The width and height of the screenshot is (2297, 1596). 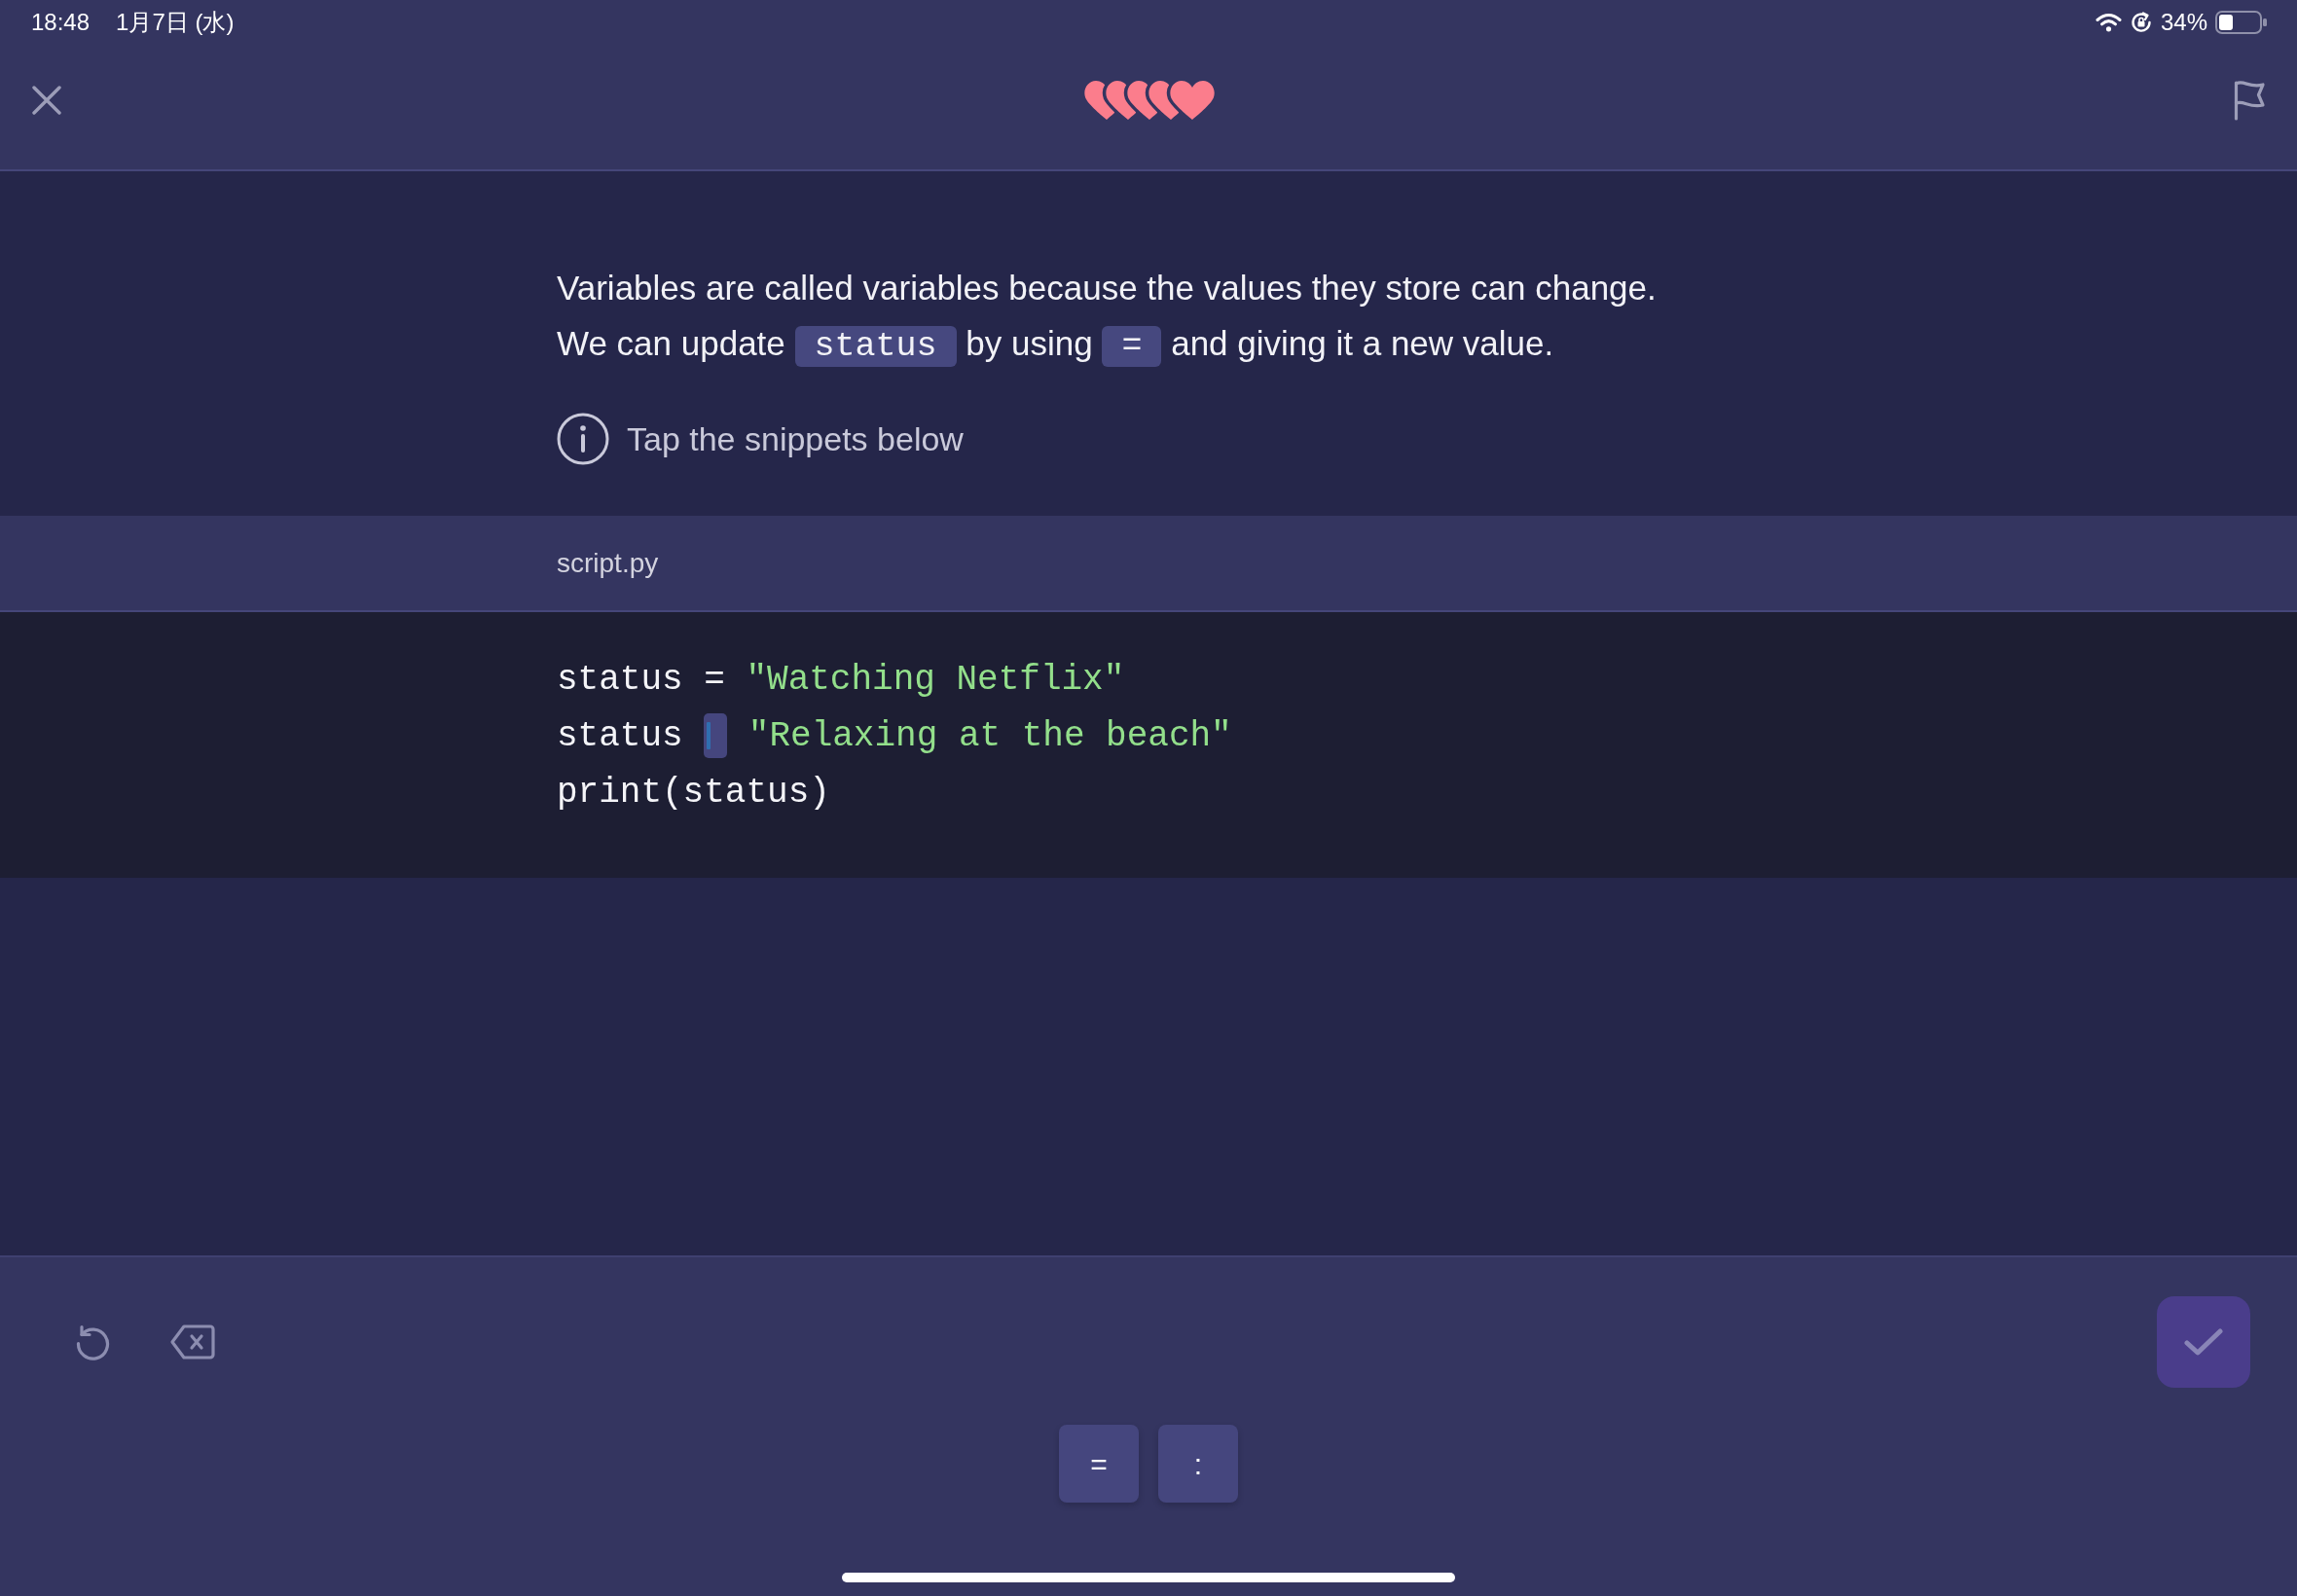 I want to click on code-text: print(status), so click(x=693, y=793).